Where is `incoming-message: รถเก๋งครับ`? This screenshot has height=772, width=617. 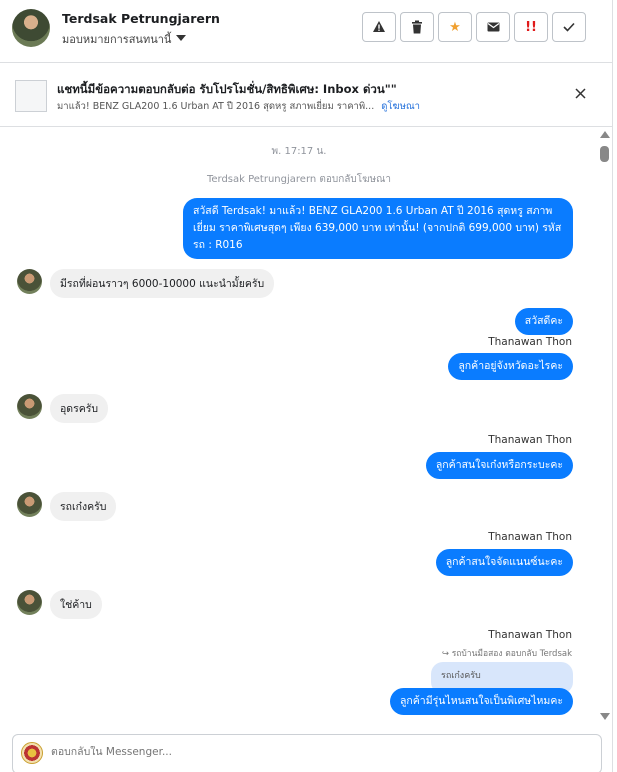 incoming-message: รถเก๋งครับ is located at coordinates (83, 506).